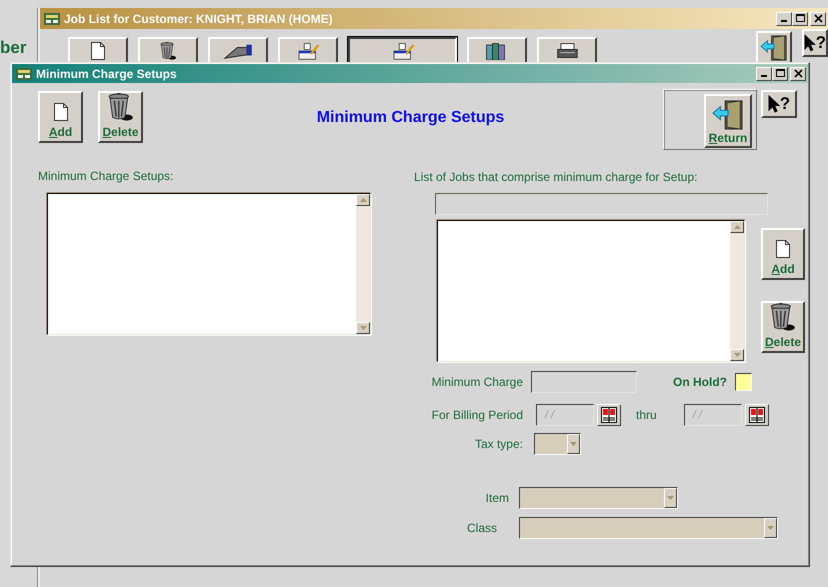 The height and width of the screenshot is (587, 828). What do you see at coordinates (496, 498) in the screenshot?
I see `field-label: Item` at bounding box center [496, 498].